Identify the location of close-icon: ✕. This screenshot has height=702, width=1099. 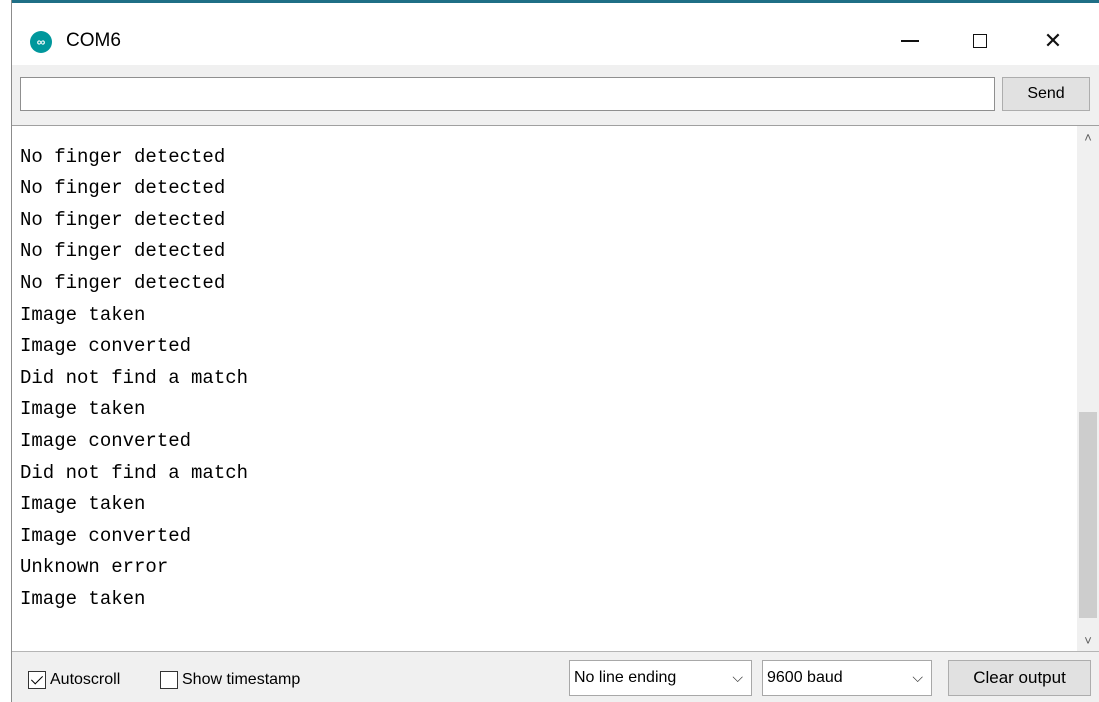
(1053, 40).